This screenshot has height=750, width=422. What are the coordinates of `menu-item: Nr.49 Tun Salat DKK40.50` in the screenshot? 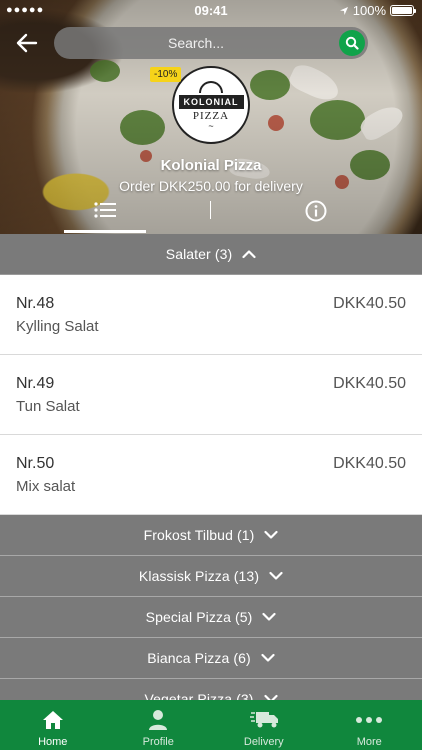 It's located at (211, 395).